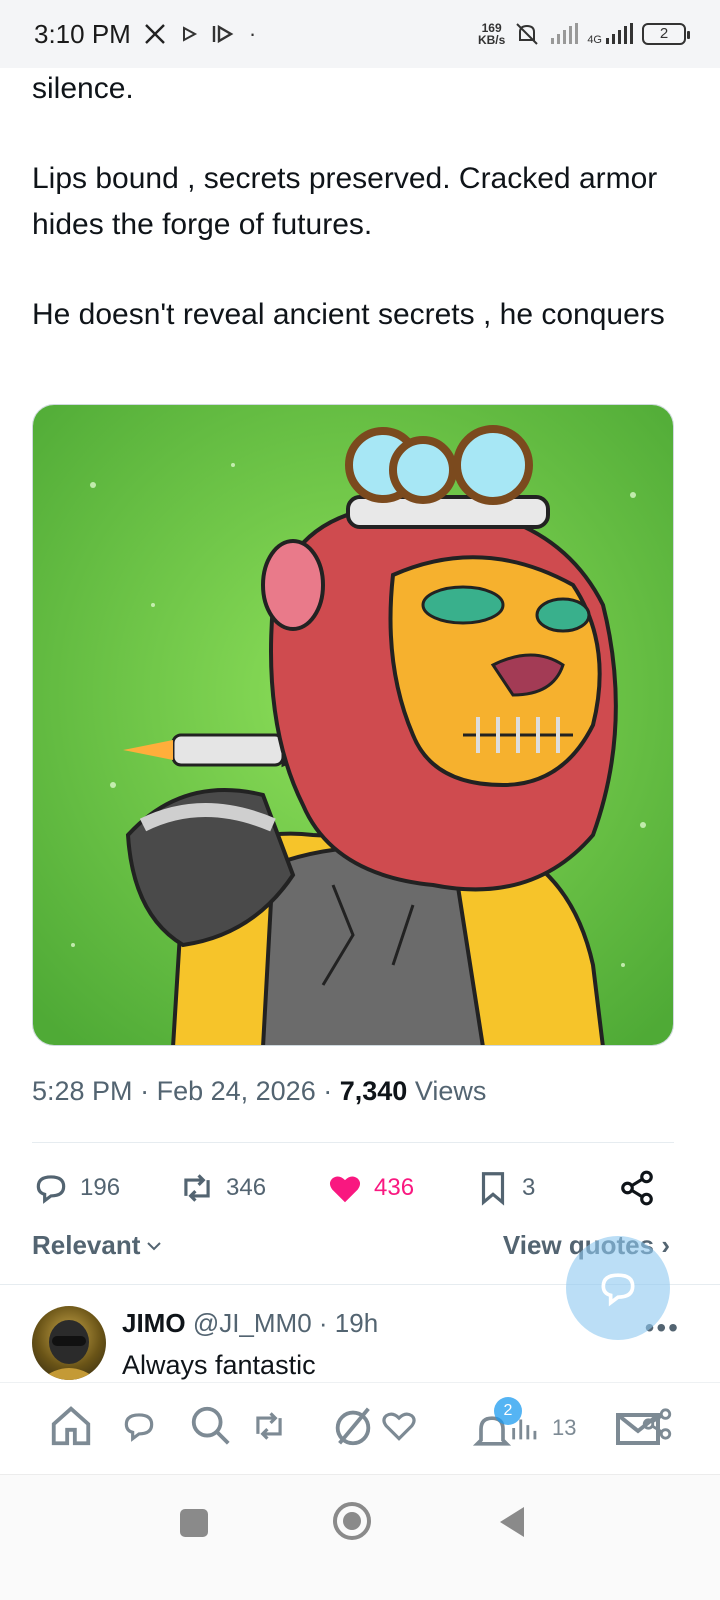 The height and width of the screenshot is (1600, 720). What do you see at coordinates (360, 34) in the screenshot?
I see `status-bar: 3:10 PM · 169 KB/s 4G 2` at bounding box center [360, 34].